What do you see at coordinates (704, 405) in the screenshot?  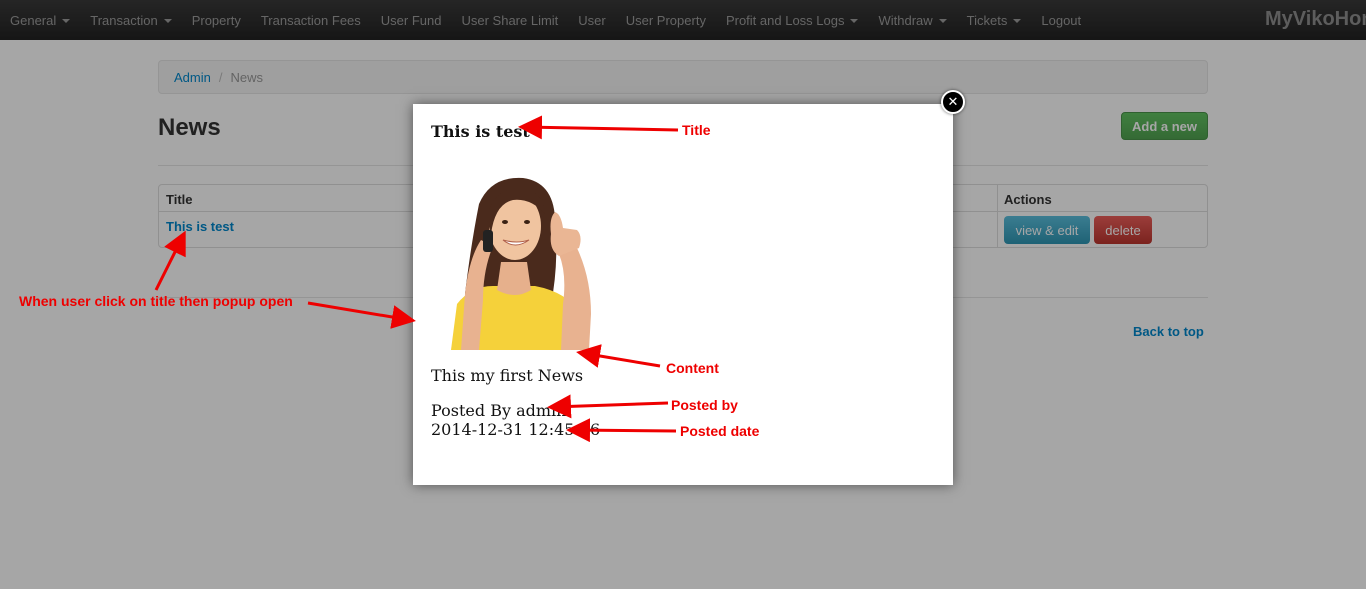 I see `annotation-posted-by: Posted by` at bounding box center [704, 405].